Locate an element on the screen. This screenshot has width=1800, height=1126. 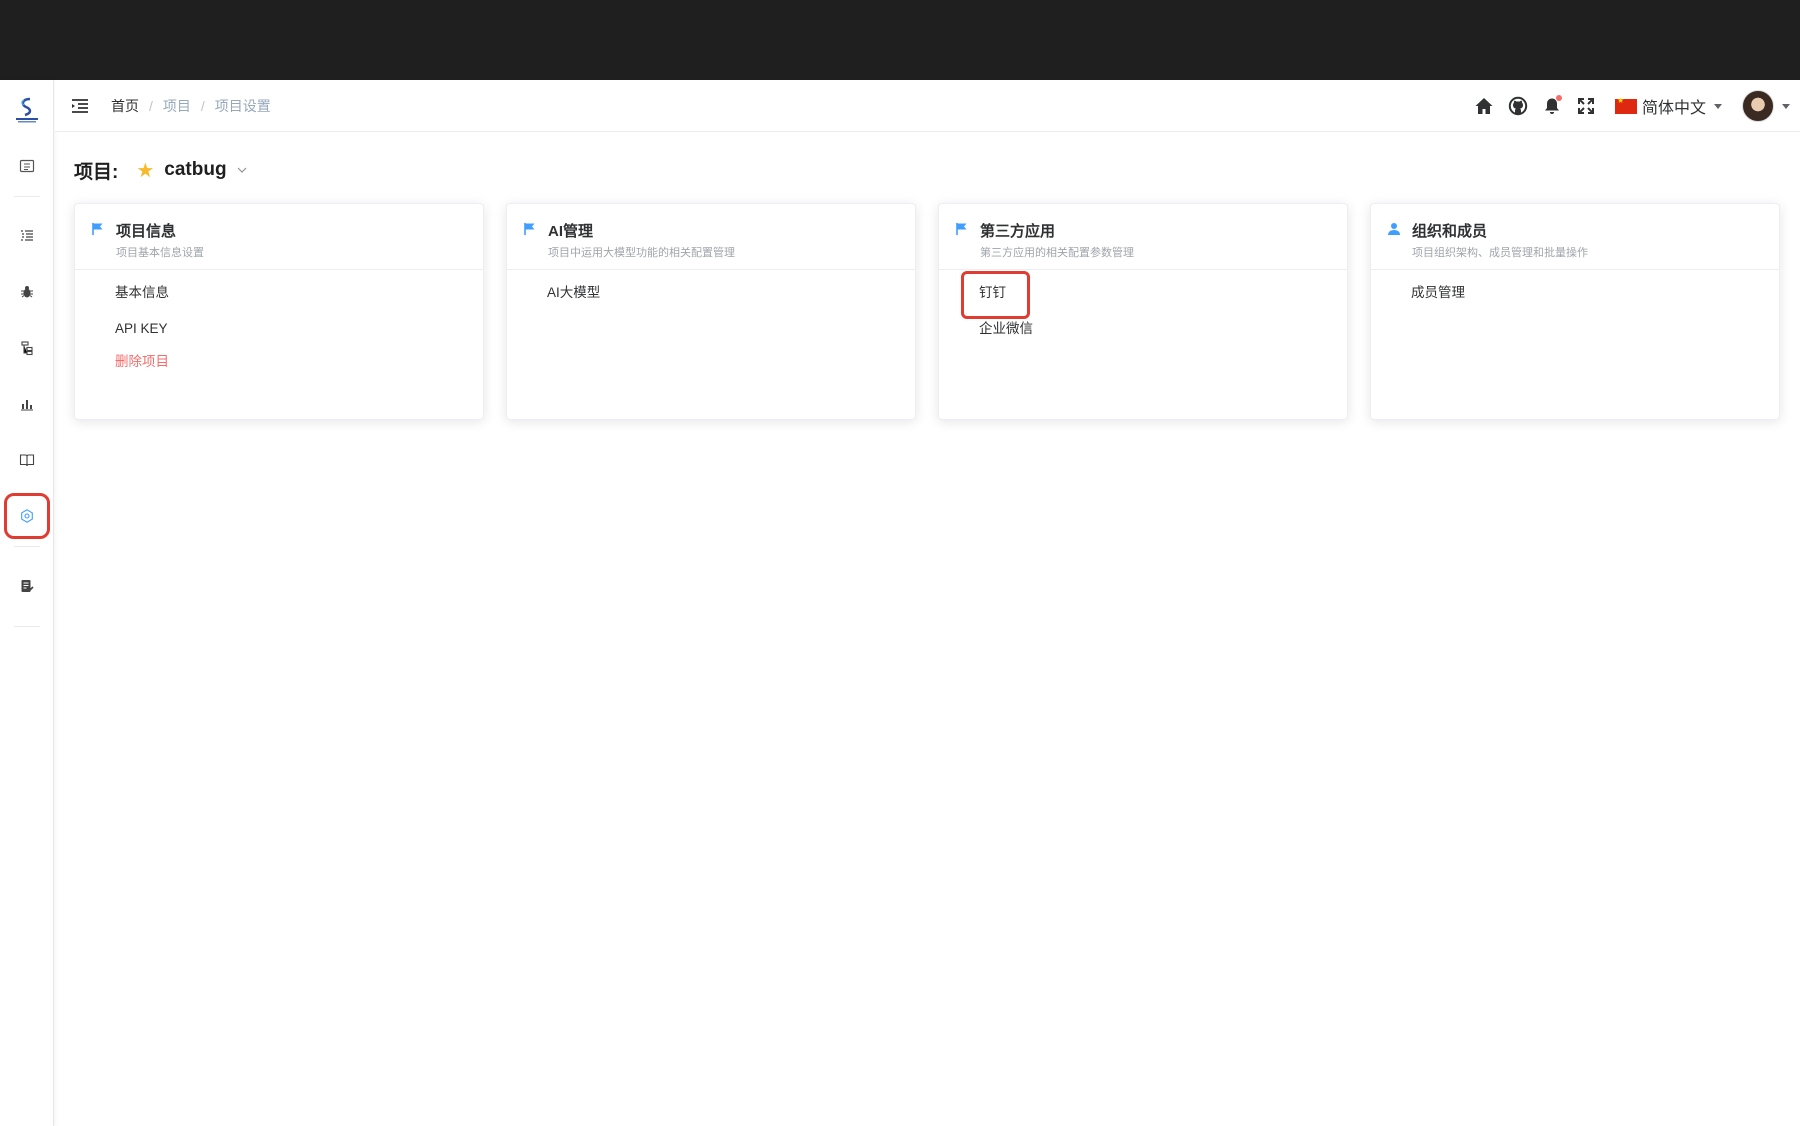
settings-icon is located at coordinates (27, 516).